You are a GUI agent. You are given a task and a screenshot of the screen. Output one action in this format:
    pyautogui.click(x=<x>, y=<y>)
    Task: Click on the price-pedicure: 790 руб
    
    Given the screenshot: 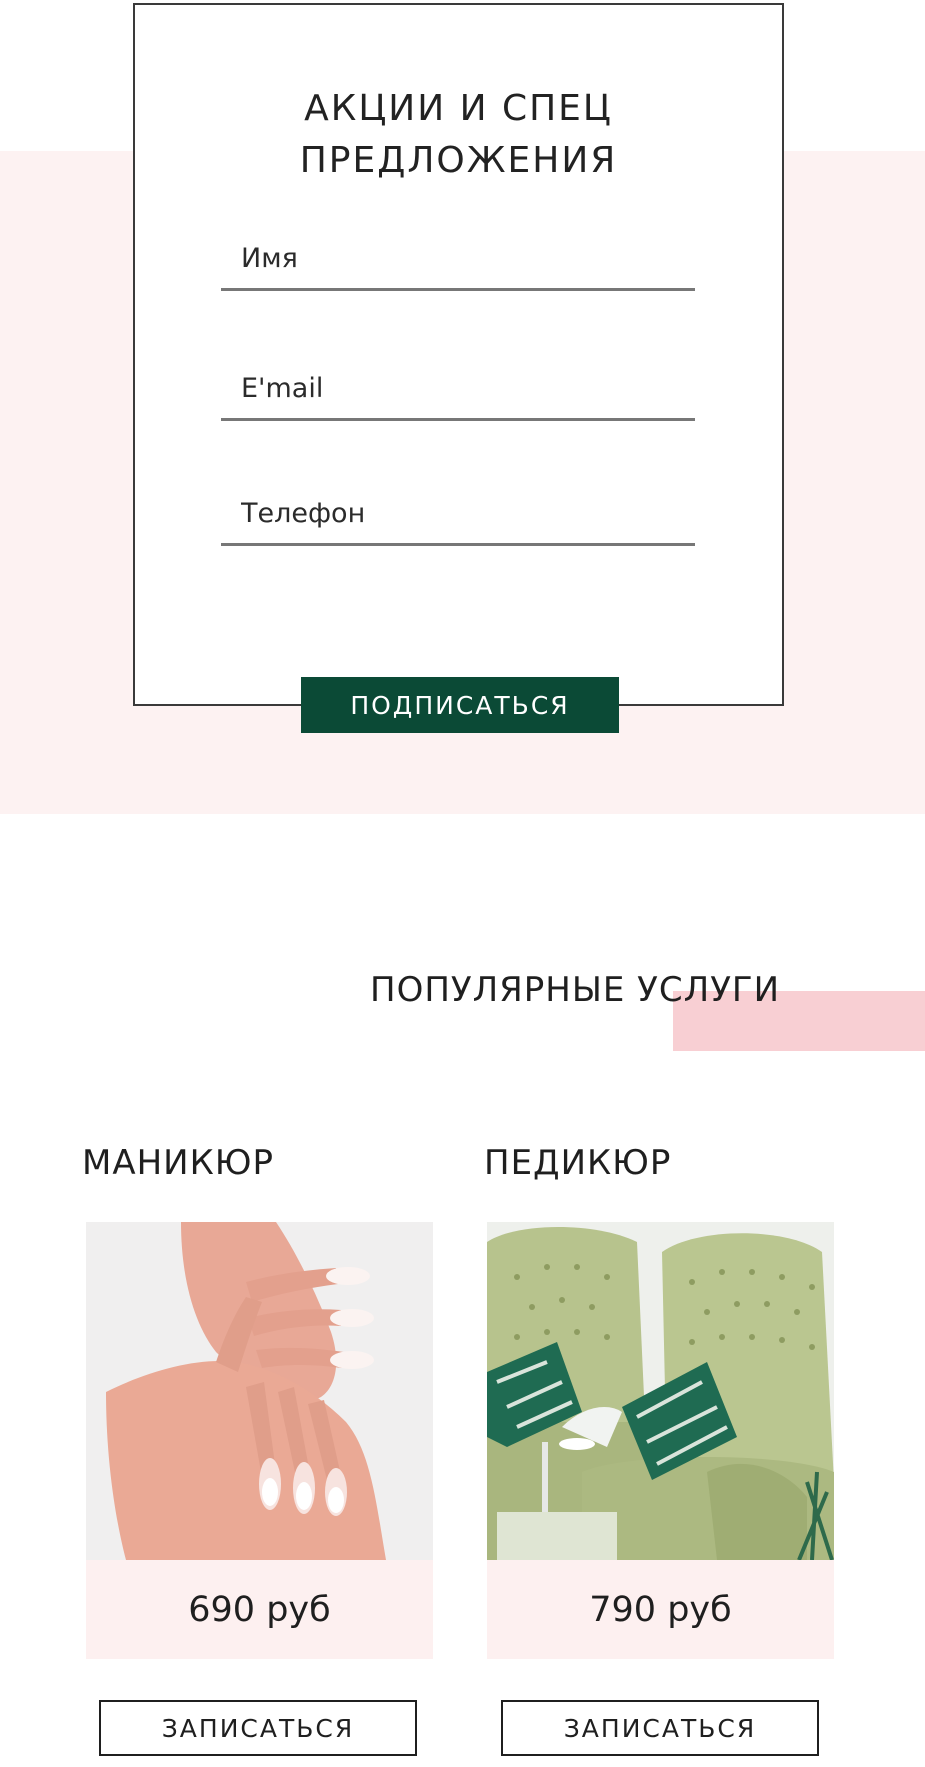 What is the action you would take?
    pyautogui.click(x=660, y=1609)
    